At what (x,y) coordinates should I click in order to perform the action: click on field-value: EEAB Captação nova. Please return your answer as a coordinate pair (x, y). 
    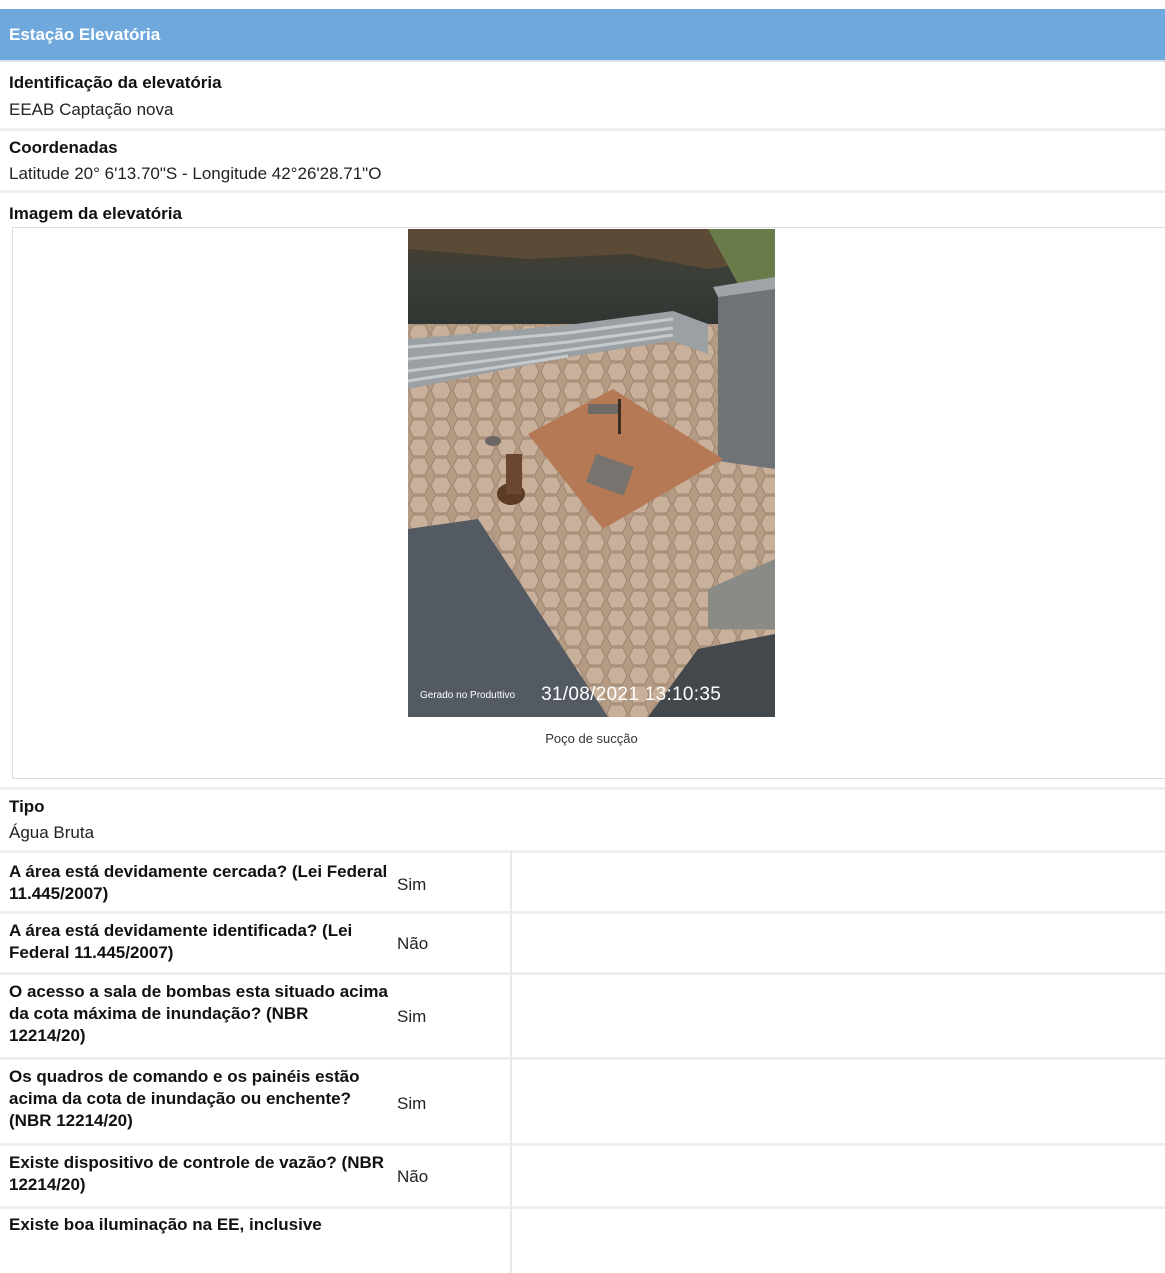
    Looking at the image, I should click on (91, 109).